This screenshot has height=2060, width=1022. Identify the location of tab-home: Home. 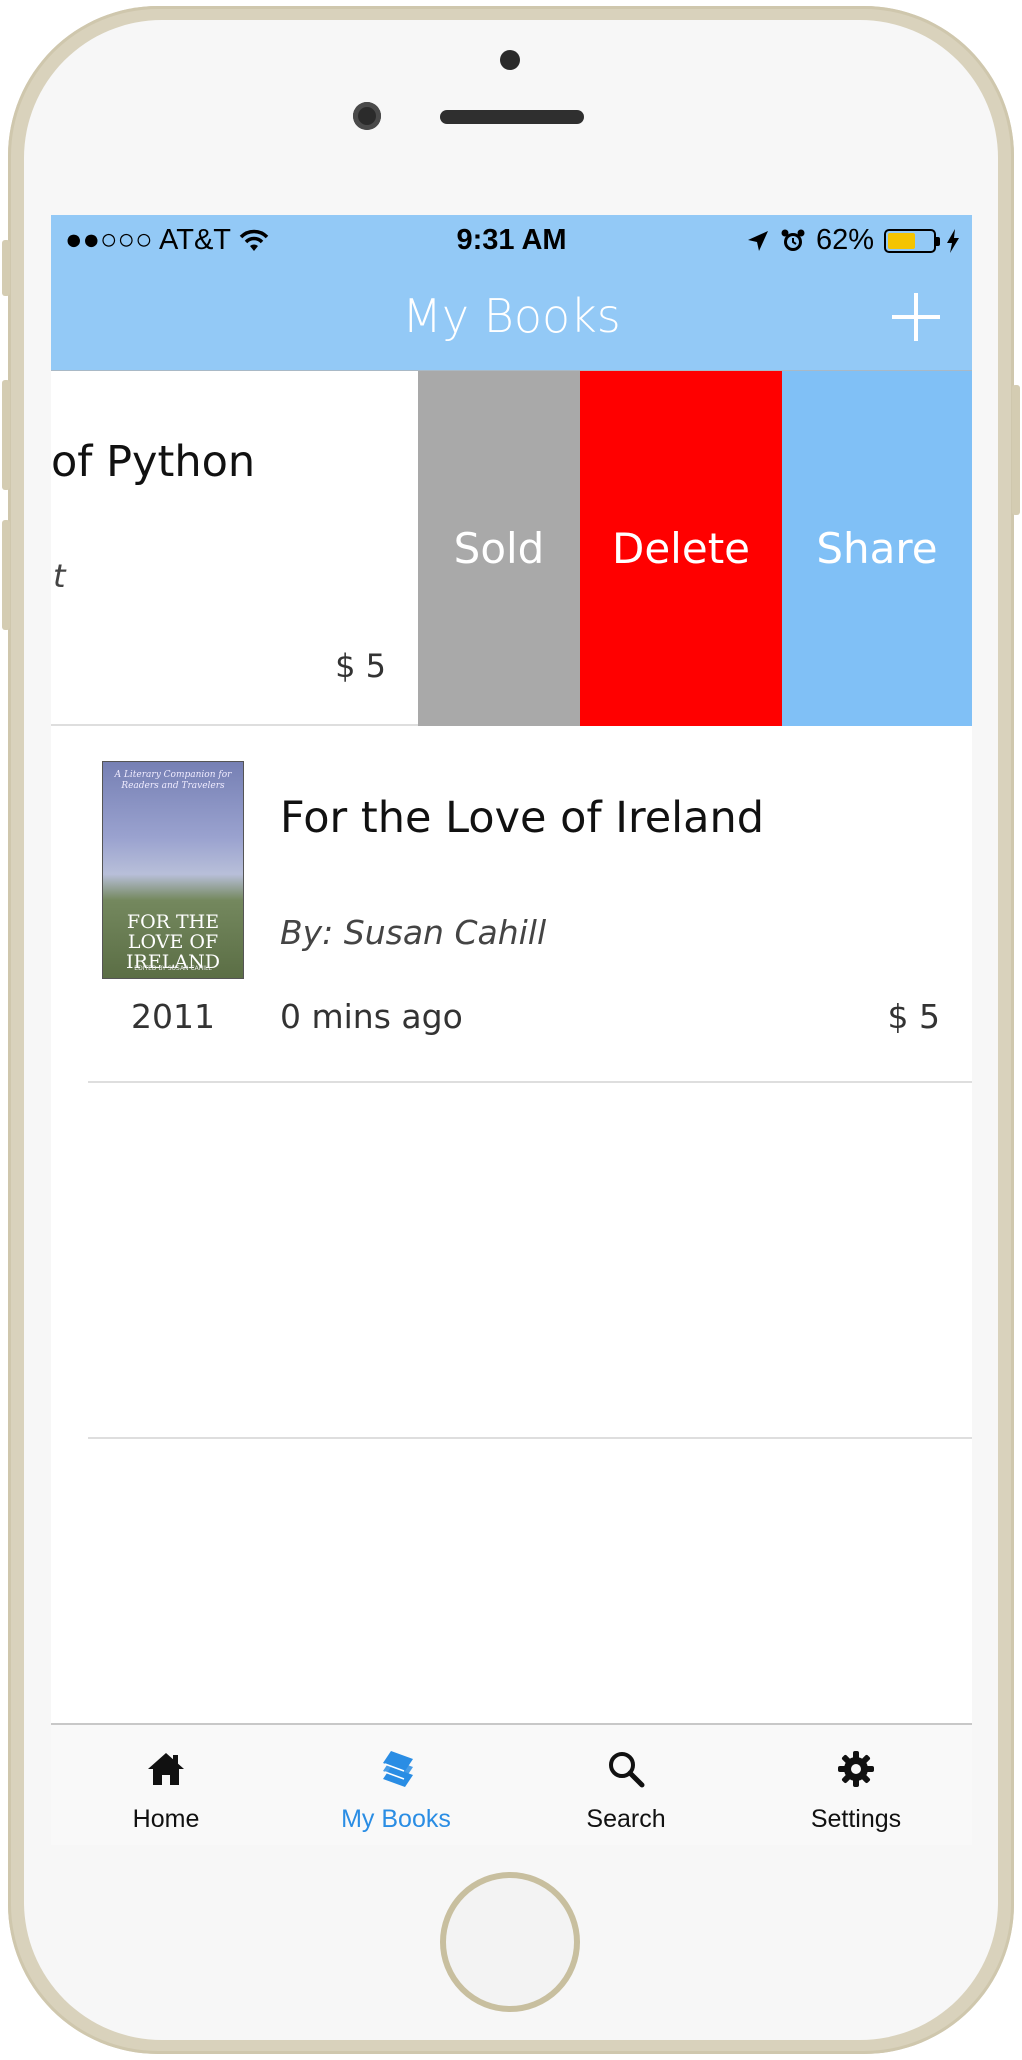
(166, 1785).